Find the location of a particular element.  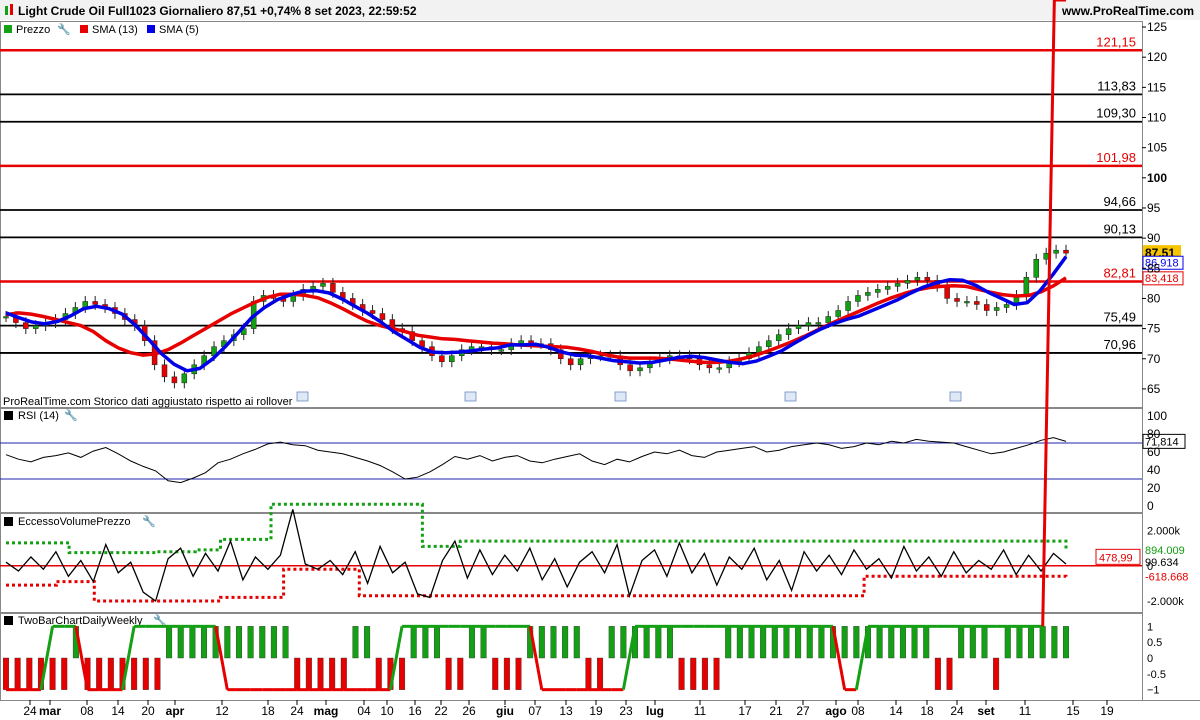

level-label-5: 90,13 is located at coordinates (1119, 228).